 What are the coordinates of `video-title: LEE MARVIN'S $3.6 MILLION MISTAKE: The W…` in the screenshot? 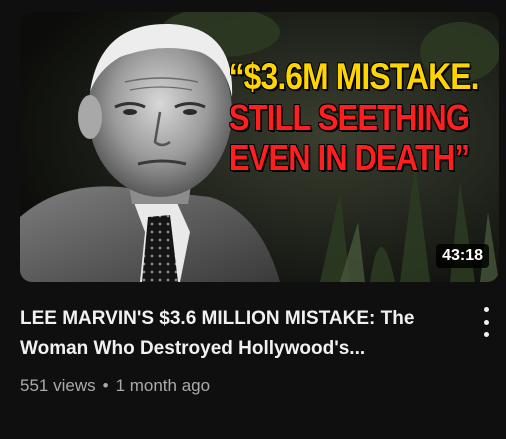 It's located at (240, 334).